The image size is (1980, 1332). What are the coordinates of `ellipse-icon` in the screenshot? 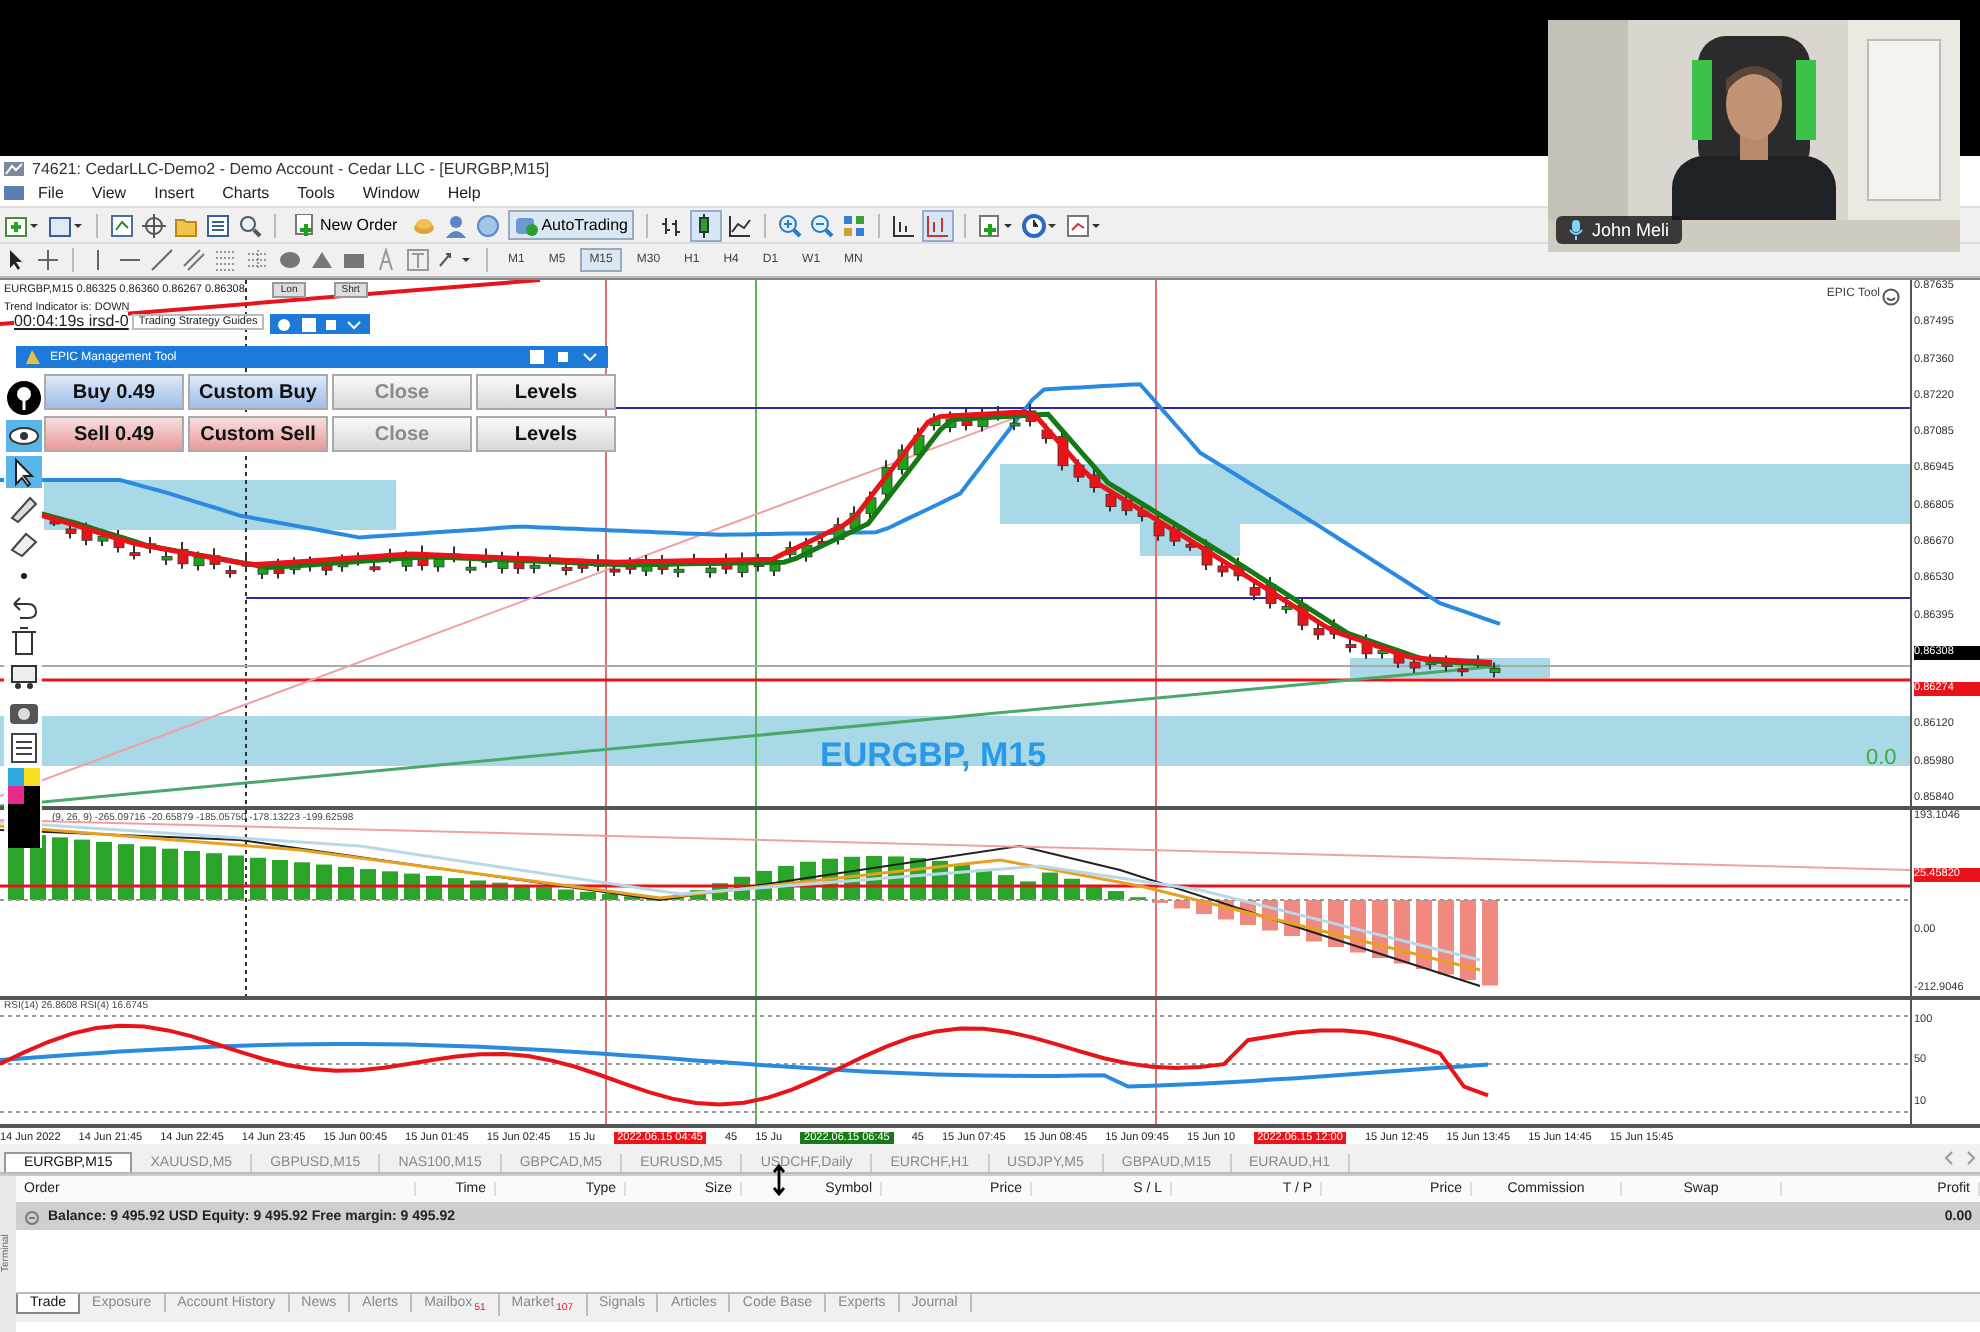 It's located at (290, 260).